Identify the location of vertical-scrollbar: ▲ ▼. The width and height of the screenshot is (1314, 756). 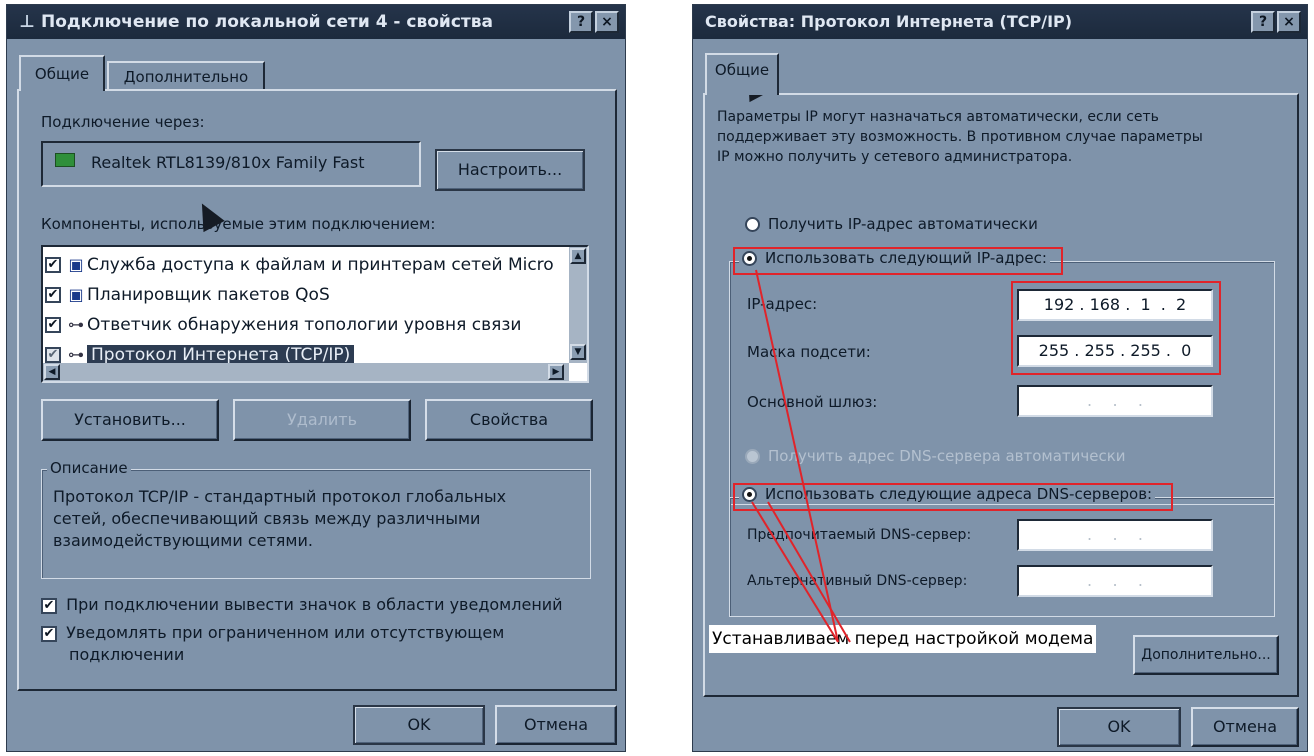
(578, 305).